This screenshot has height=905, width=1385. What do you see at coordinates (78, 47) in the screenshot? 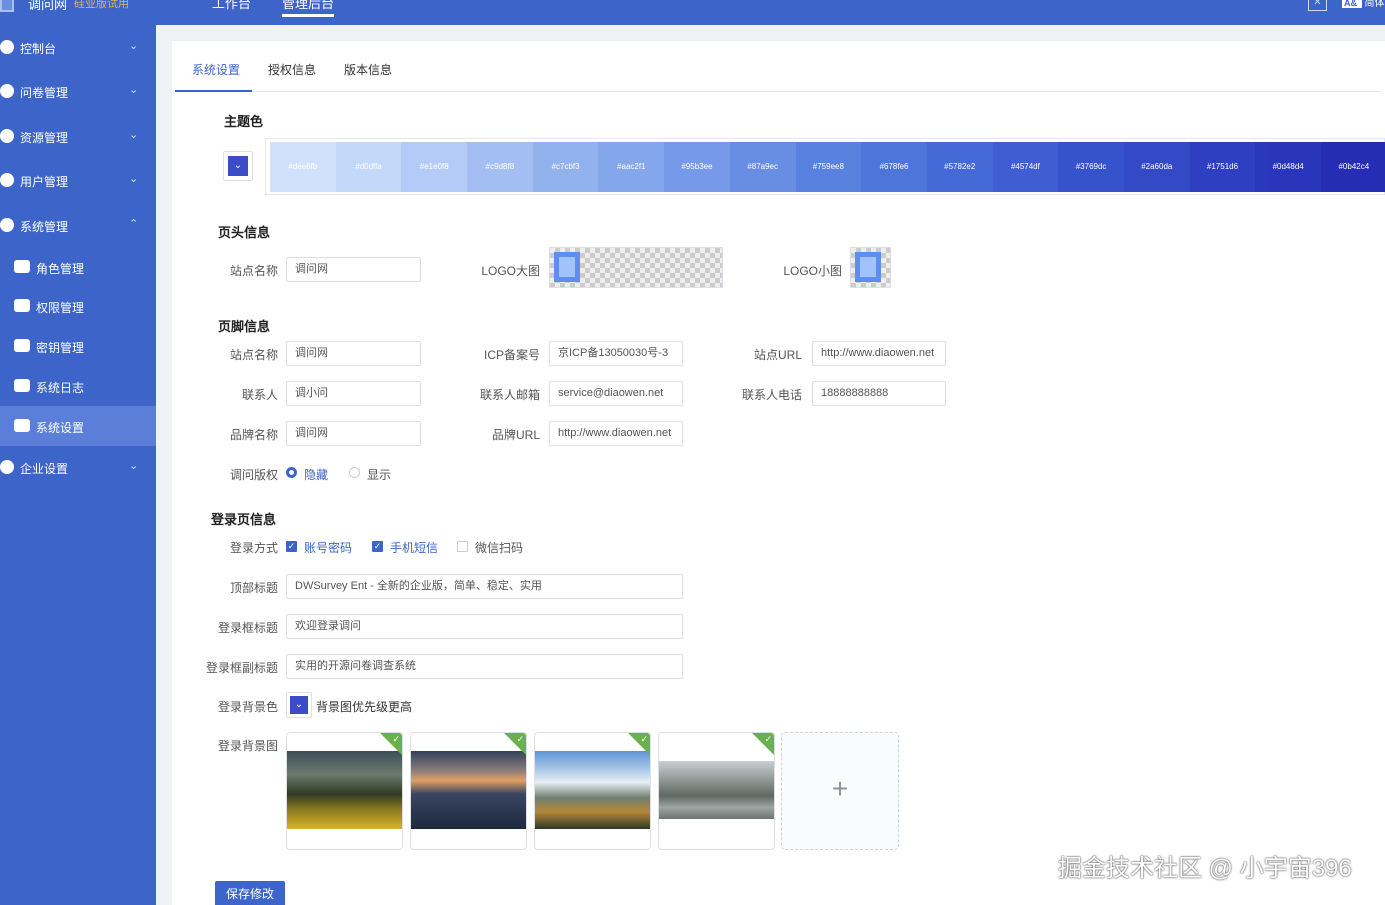
I see `sidebar-item-dashboard: 控制台 ⌄` at bounding box center [78, 47].